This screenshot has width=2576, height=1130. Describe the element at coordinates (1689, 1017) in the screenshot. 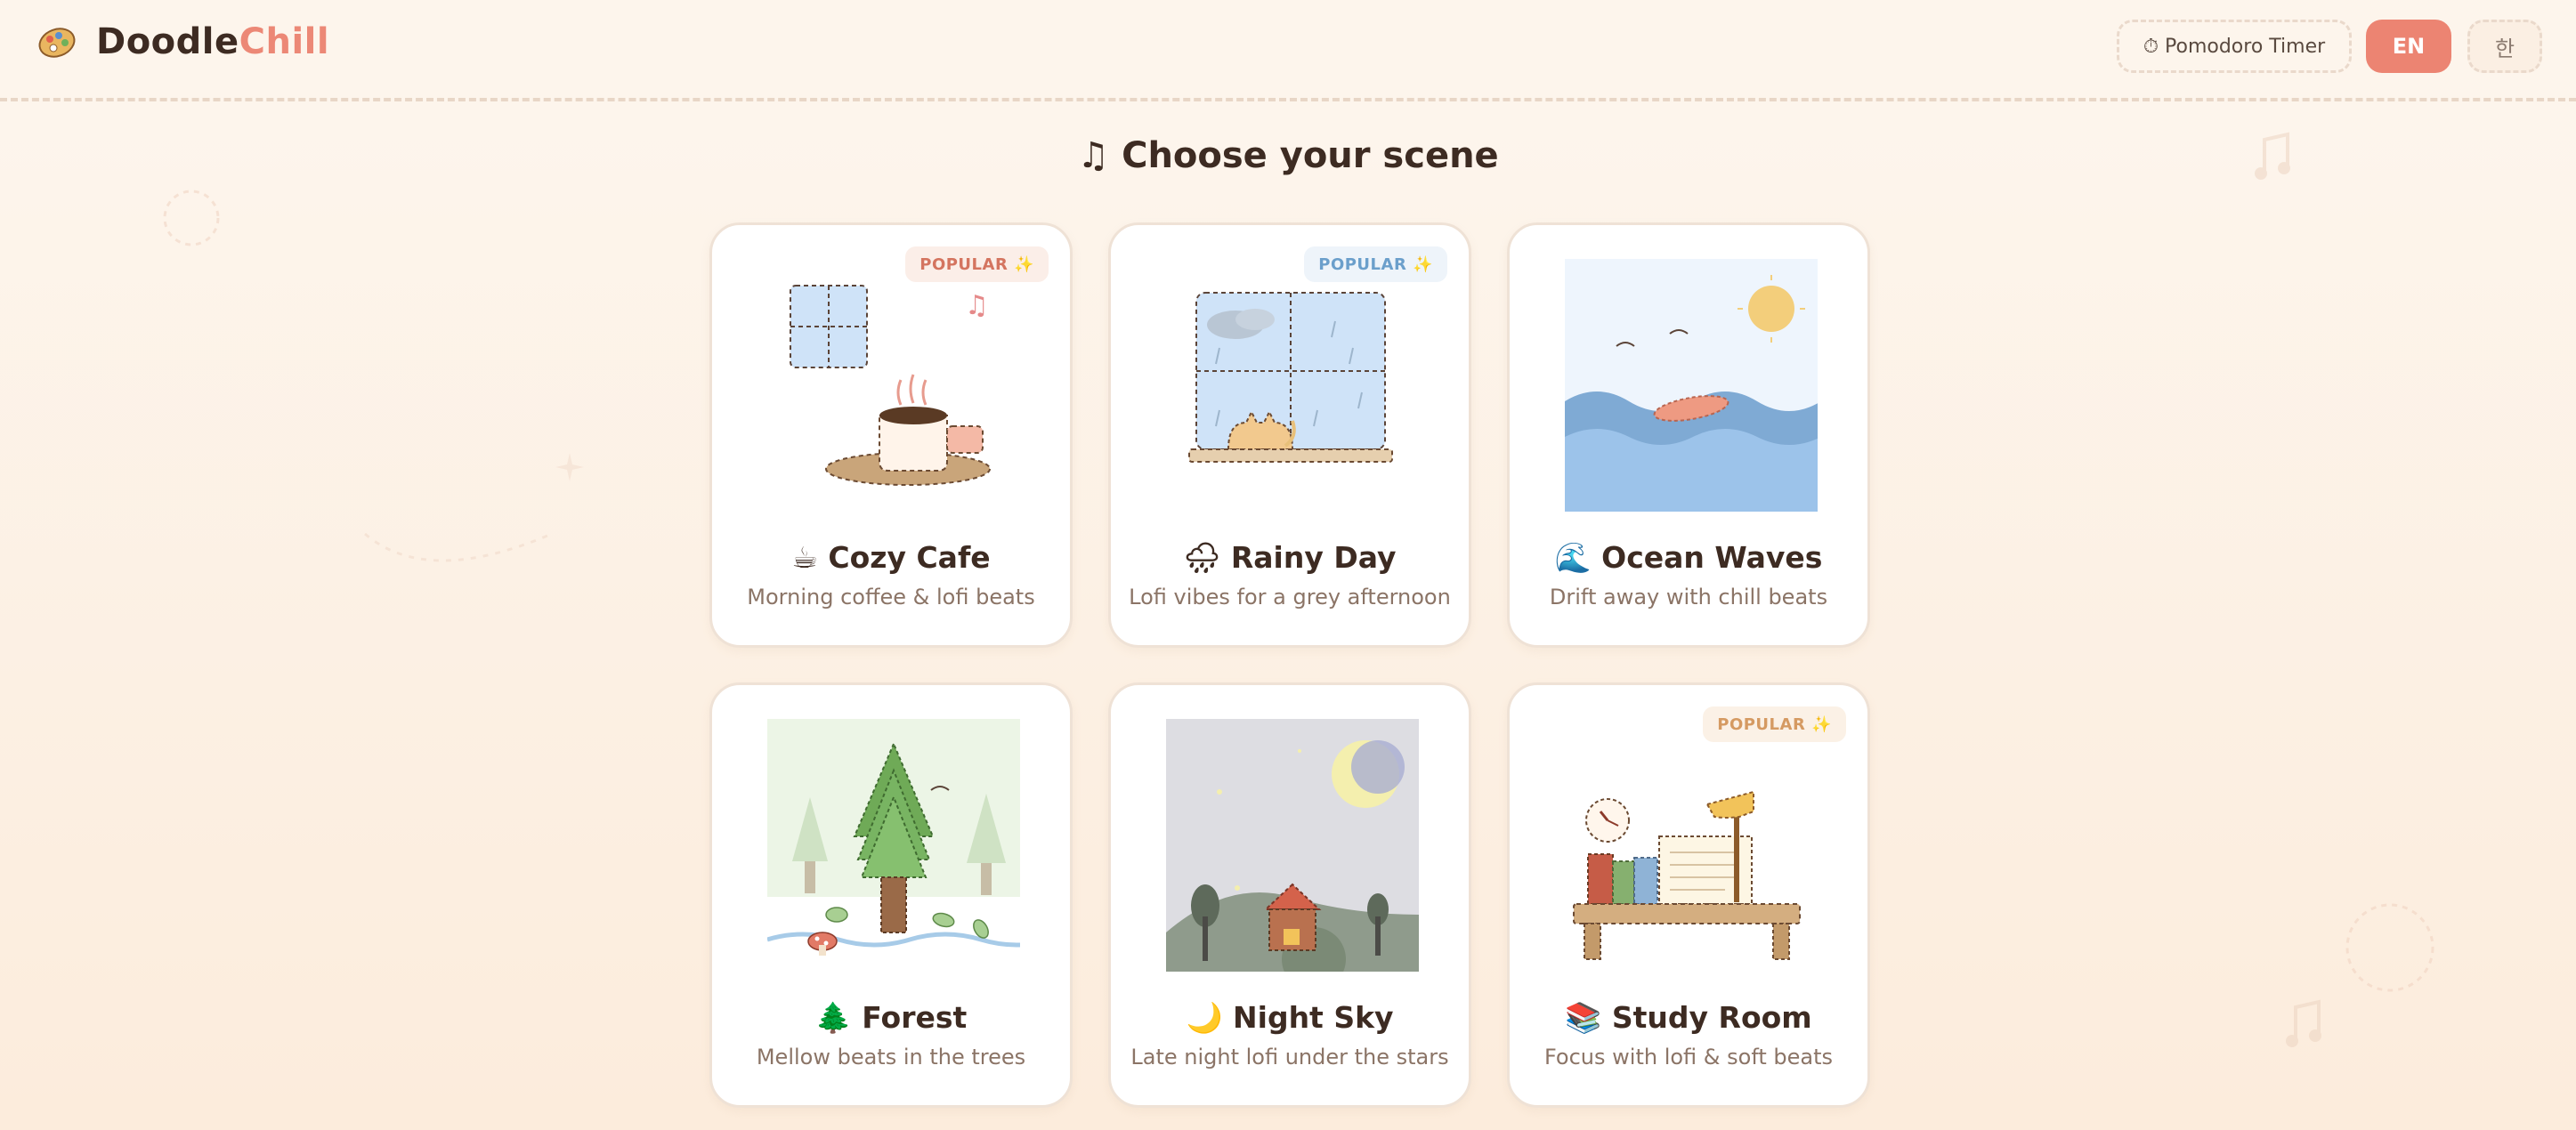

I see `scene-title: 📚 Study Room` at that location.